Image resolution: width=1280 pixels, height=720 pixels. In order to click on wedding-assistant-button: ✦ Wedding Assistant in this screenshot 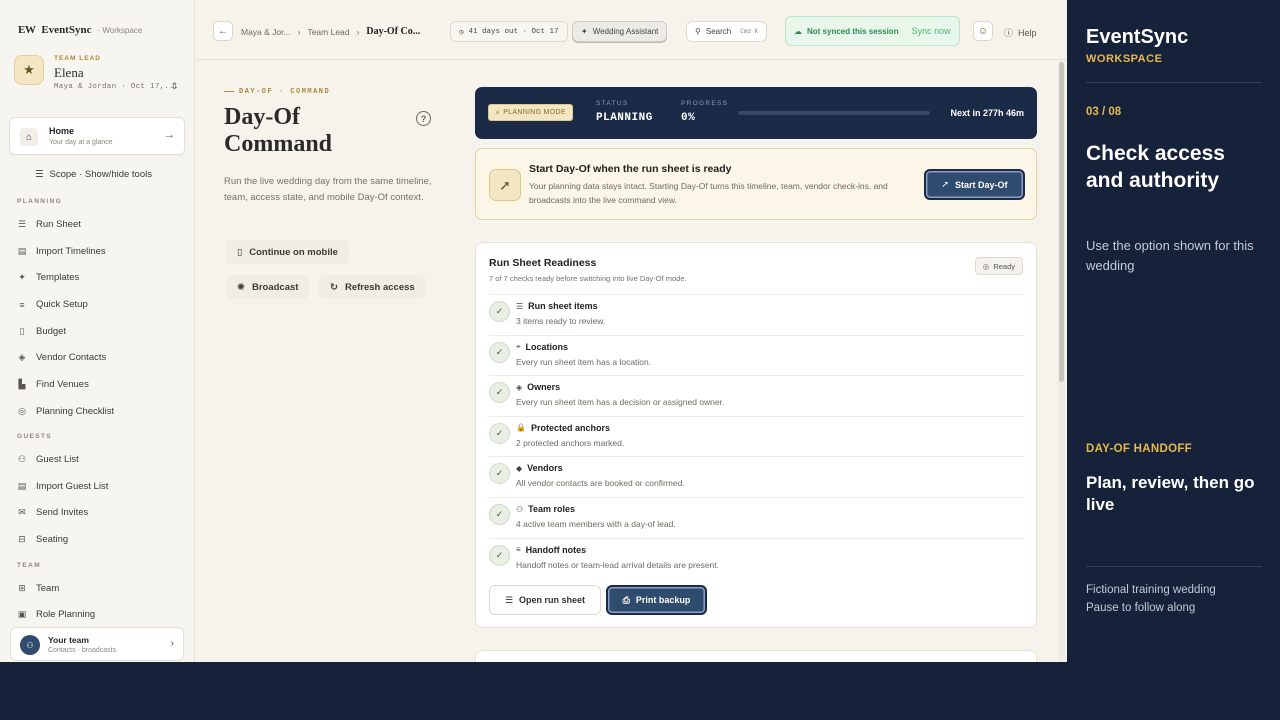, I will do `click(620, 31)`.